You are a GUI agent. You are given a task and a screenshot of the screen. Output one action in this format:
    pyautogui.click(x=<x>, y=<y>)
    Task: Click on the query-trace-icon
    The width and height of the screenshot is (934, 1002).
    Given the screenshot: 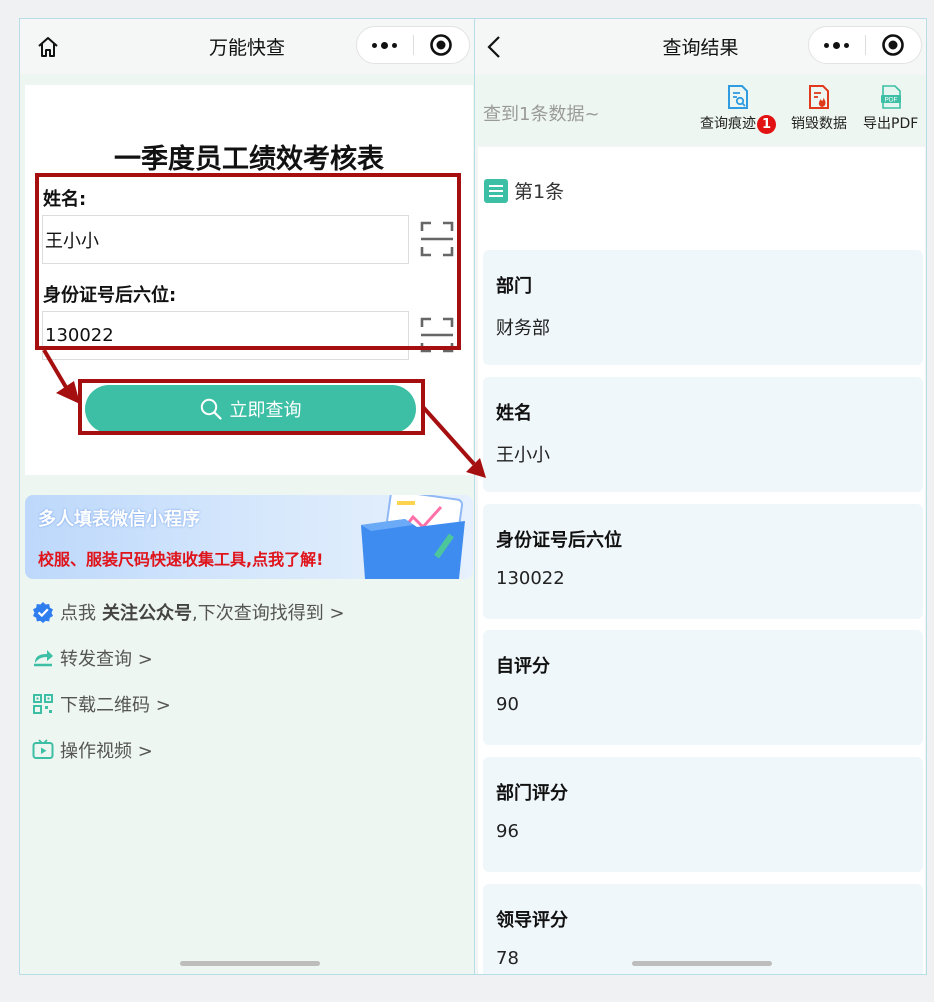 What is the action you would take?
    pyautogui.click(x=738, y=97)
    